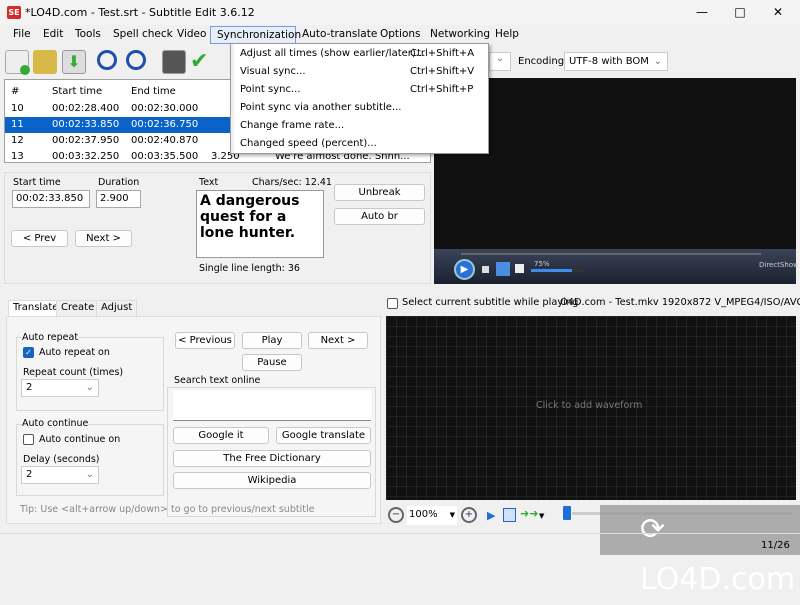  What do you see at coordinates (28, 439) in the screenshot?
I see `auto-continue-checkbox` at bounding box center [28, 439].